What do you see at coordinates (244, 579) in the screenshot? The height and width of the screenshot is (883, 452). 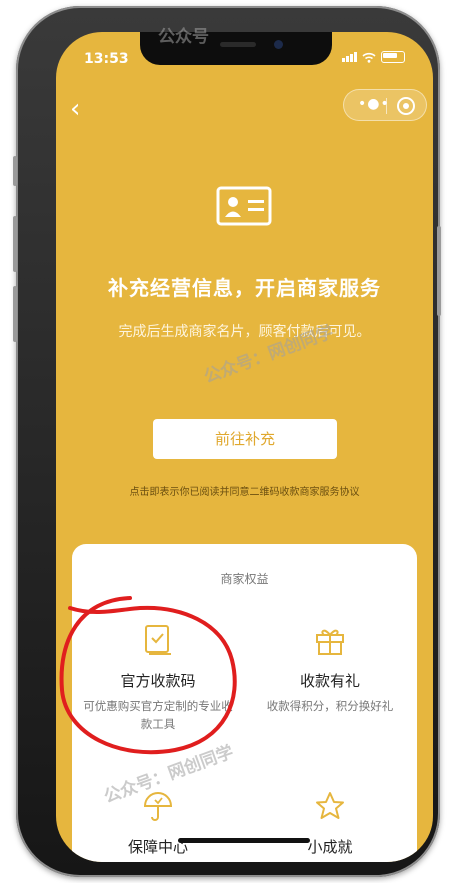 I see `benefits-title: 商家权益` at bounding box center [244, 579].